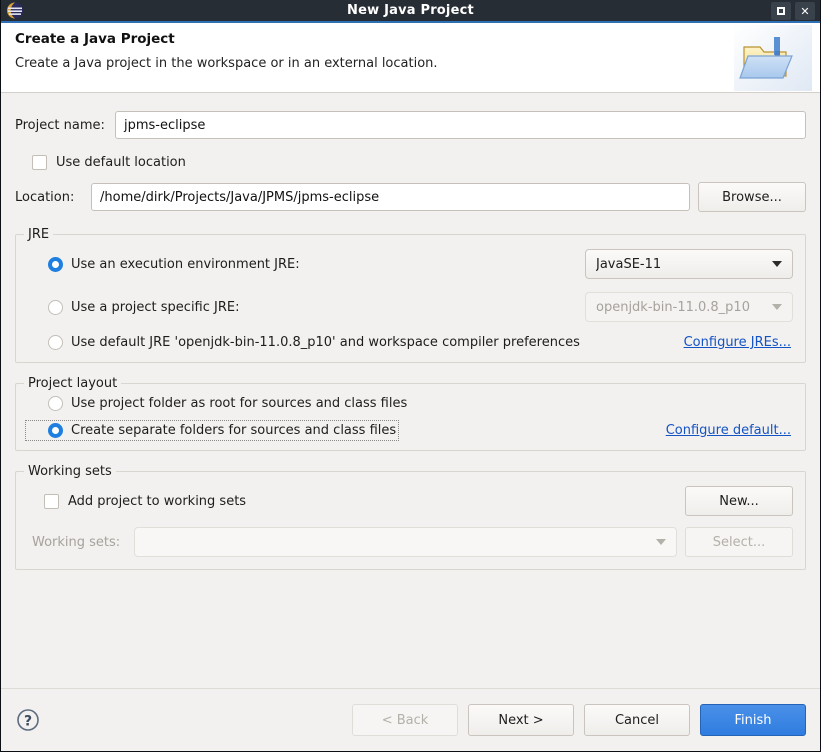 Image resolution: width=821 pixels, height=752 pixels. I want to click on project-name-row: Project name: jpms-eclipse, so click(410, 125).